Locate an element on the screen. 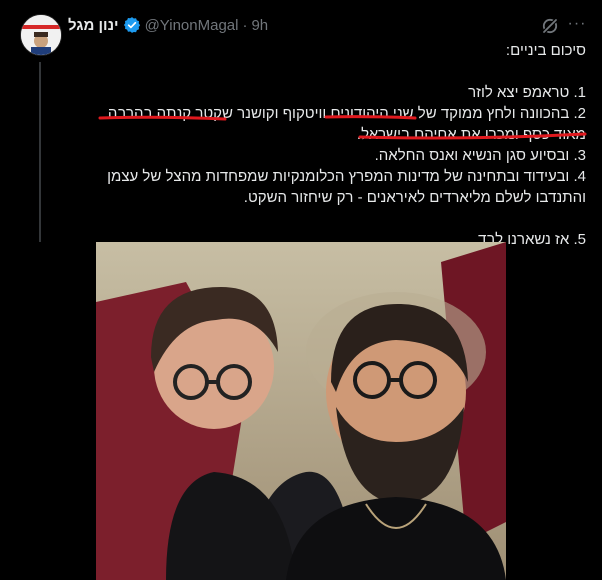 The height and width of the screenshot is (580, 602). post-header: ינון מגל @YinonMagal · 9h is located at coordinates (168, 25).